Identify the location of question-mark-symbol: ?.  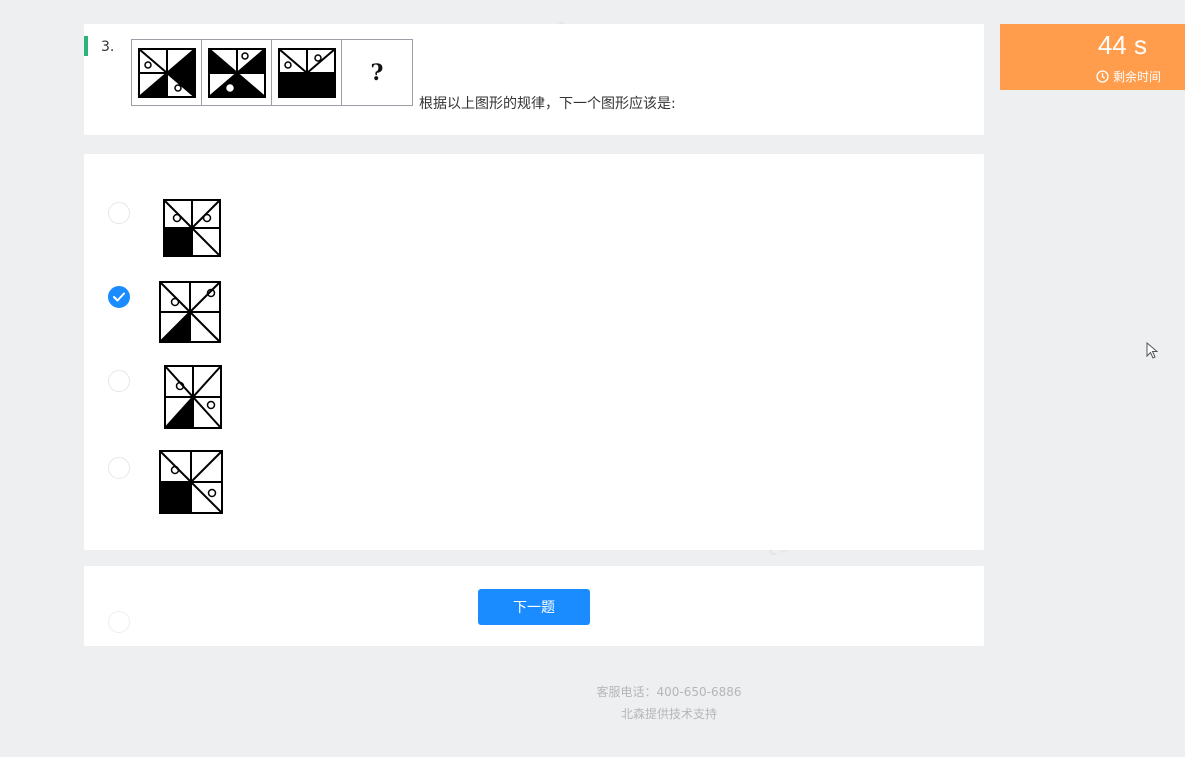
(377, 72).